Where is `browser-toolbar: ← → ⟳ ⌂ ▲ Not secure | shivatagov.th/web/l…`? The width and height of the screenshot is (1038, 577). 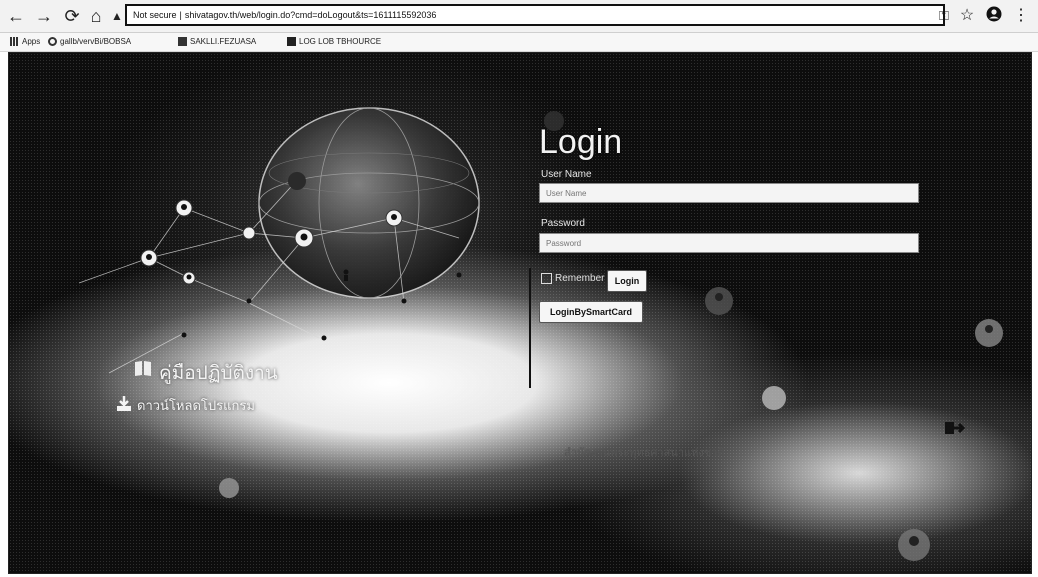 browser-toolbar: ← → ⟳ ⌂ ▲ Not secure | shivatagov.th/web/l… is located at coordinates (519, 16).